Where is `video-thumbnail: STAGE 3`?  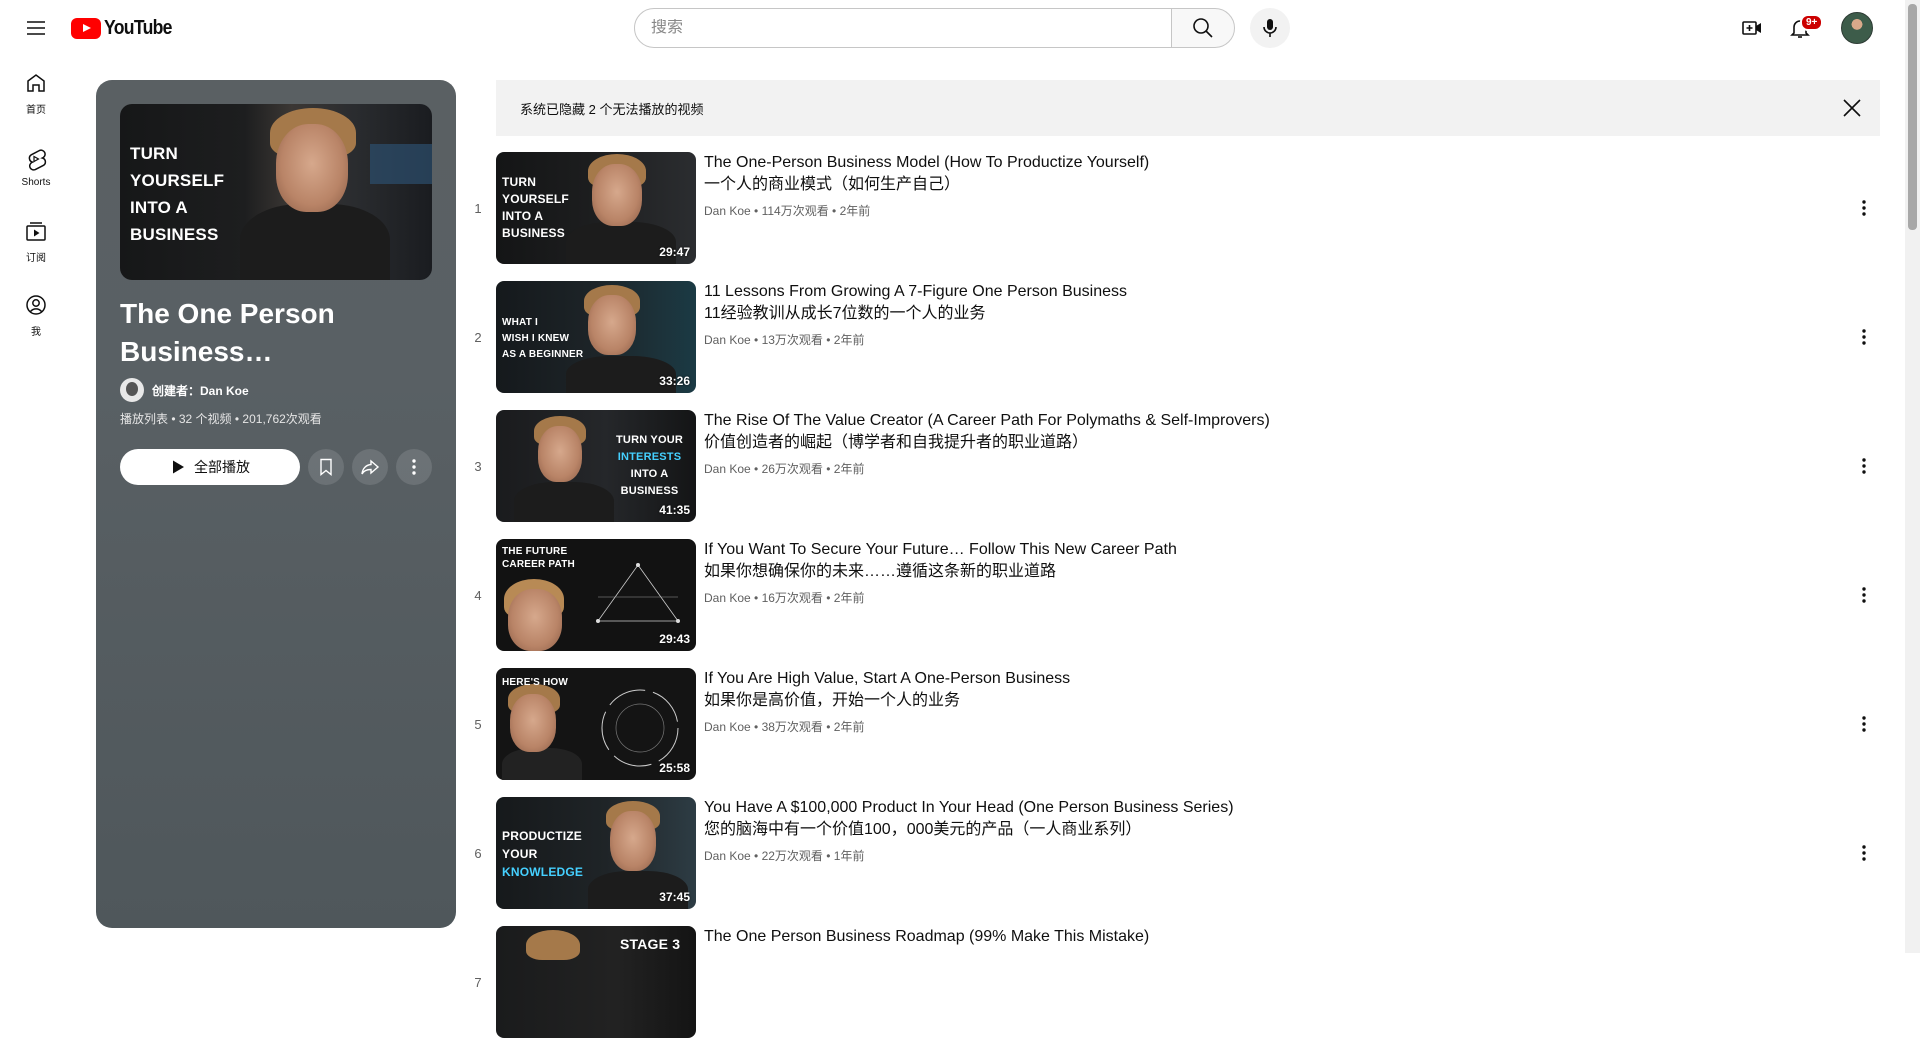
video-thumbnail: STAGE 3 is located at coordinates (596, 982).